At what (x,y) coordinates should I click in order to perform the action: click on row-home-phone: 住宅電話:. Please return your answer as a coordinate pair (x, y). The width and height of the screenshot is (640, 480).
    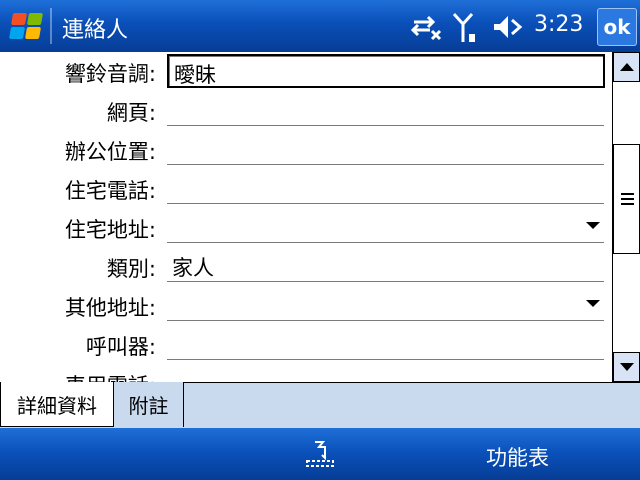
    Looking at the image, I should click on (306, 188).